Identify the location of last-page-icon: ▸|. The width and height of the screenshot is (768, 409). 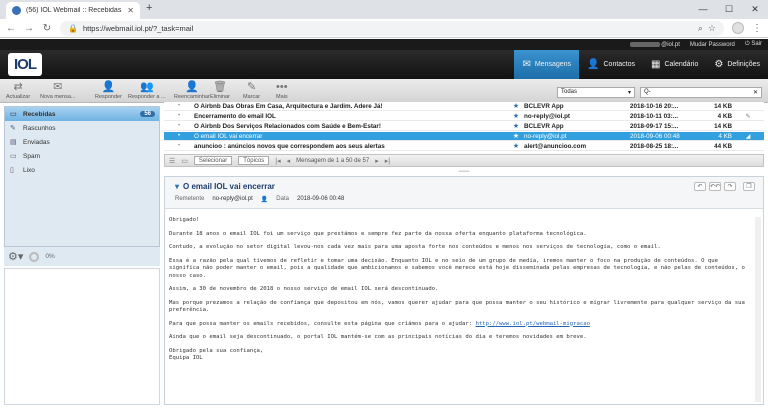
(387, 161).